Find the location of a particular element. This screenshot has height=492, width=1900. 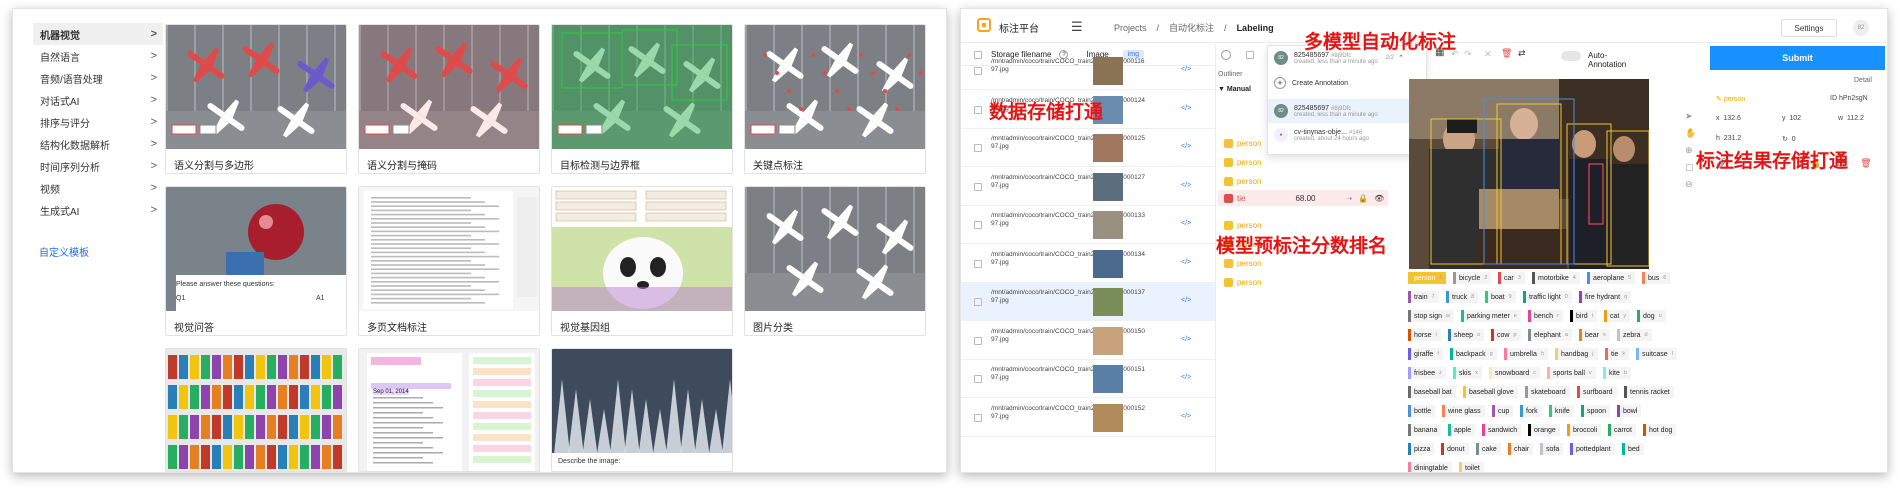

manual-group: ▼ Manual is located at coordinates (1234, 89).